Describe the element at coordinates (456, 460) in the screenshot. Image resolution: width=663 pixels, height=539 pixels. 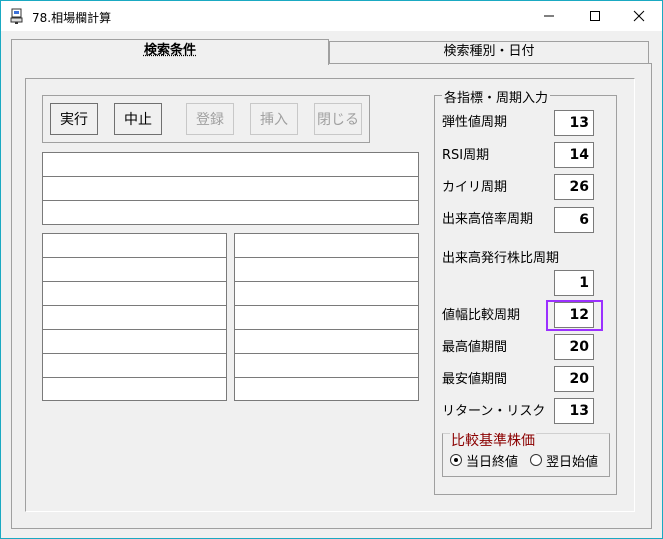
I see `radio-checked-icon` at that location.